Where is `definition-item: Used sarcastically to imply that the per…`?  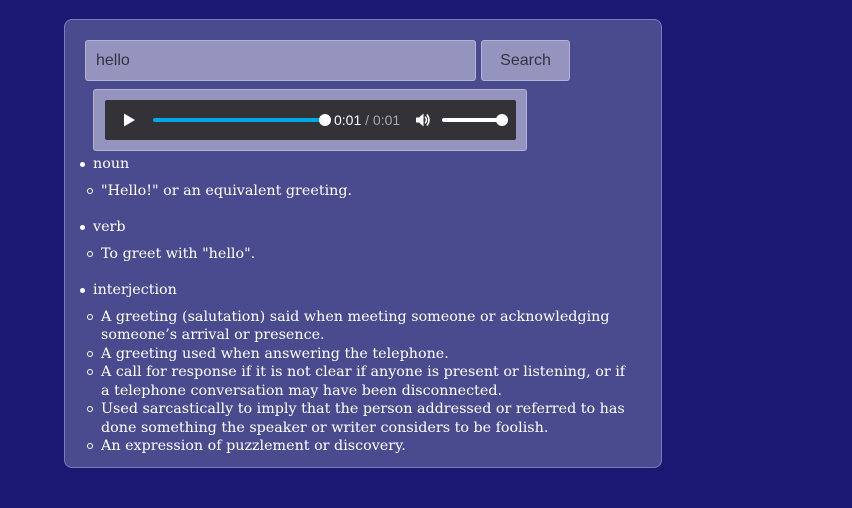
definition-item: Used sarcastically to imply that the per… is located at coordinates (364, 418).